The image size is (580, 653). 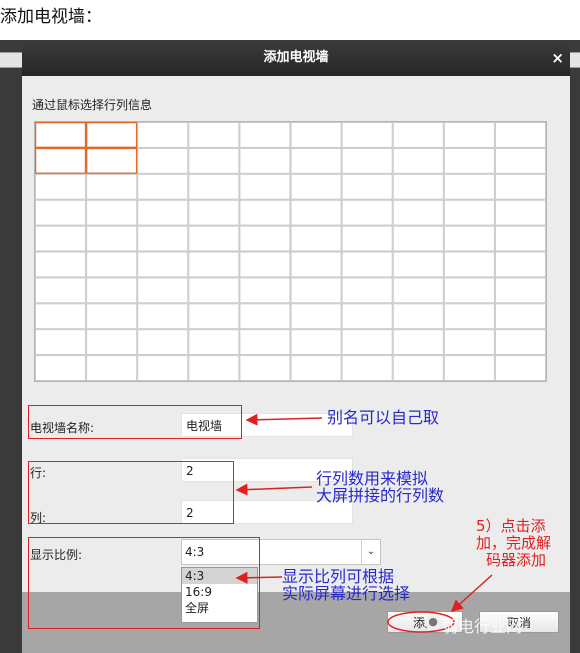 I want to click on chevron-down-icon: ⌄, so click(x=370, y=552).